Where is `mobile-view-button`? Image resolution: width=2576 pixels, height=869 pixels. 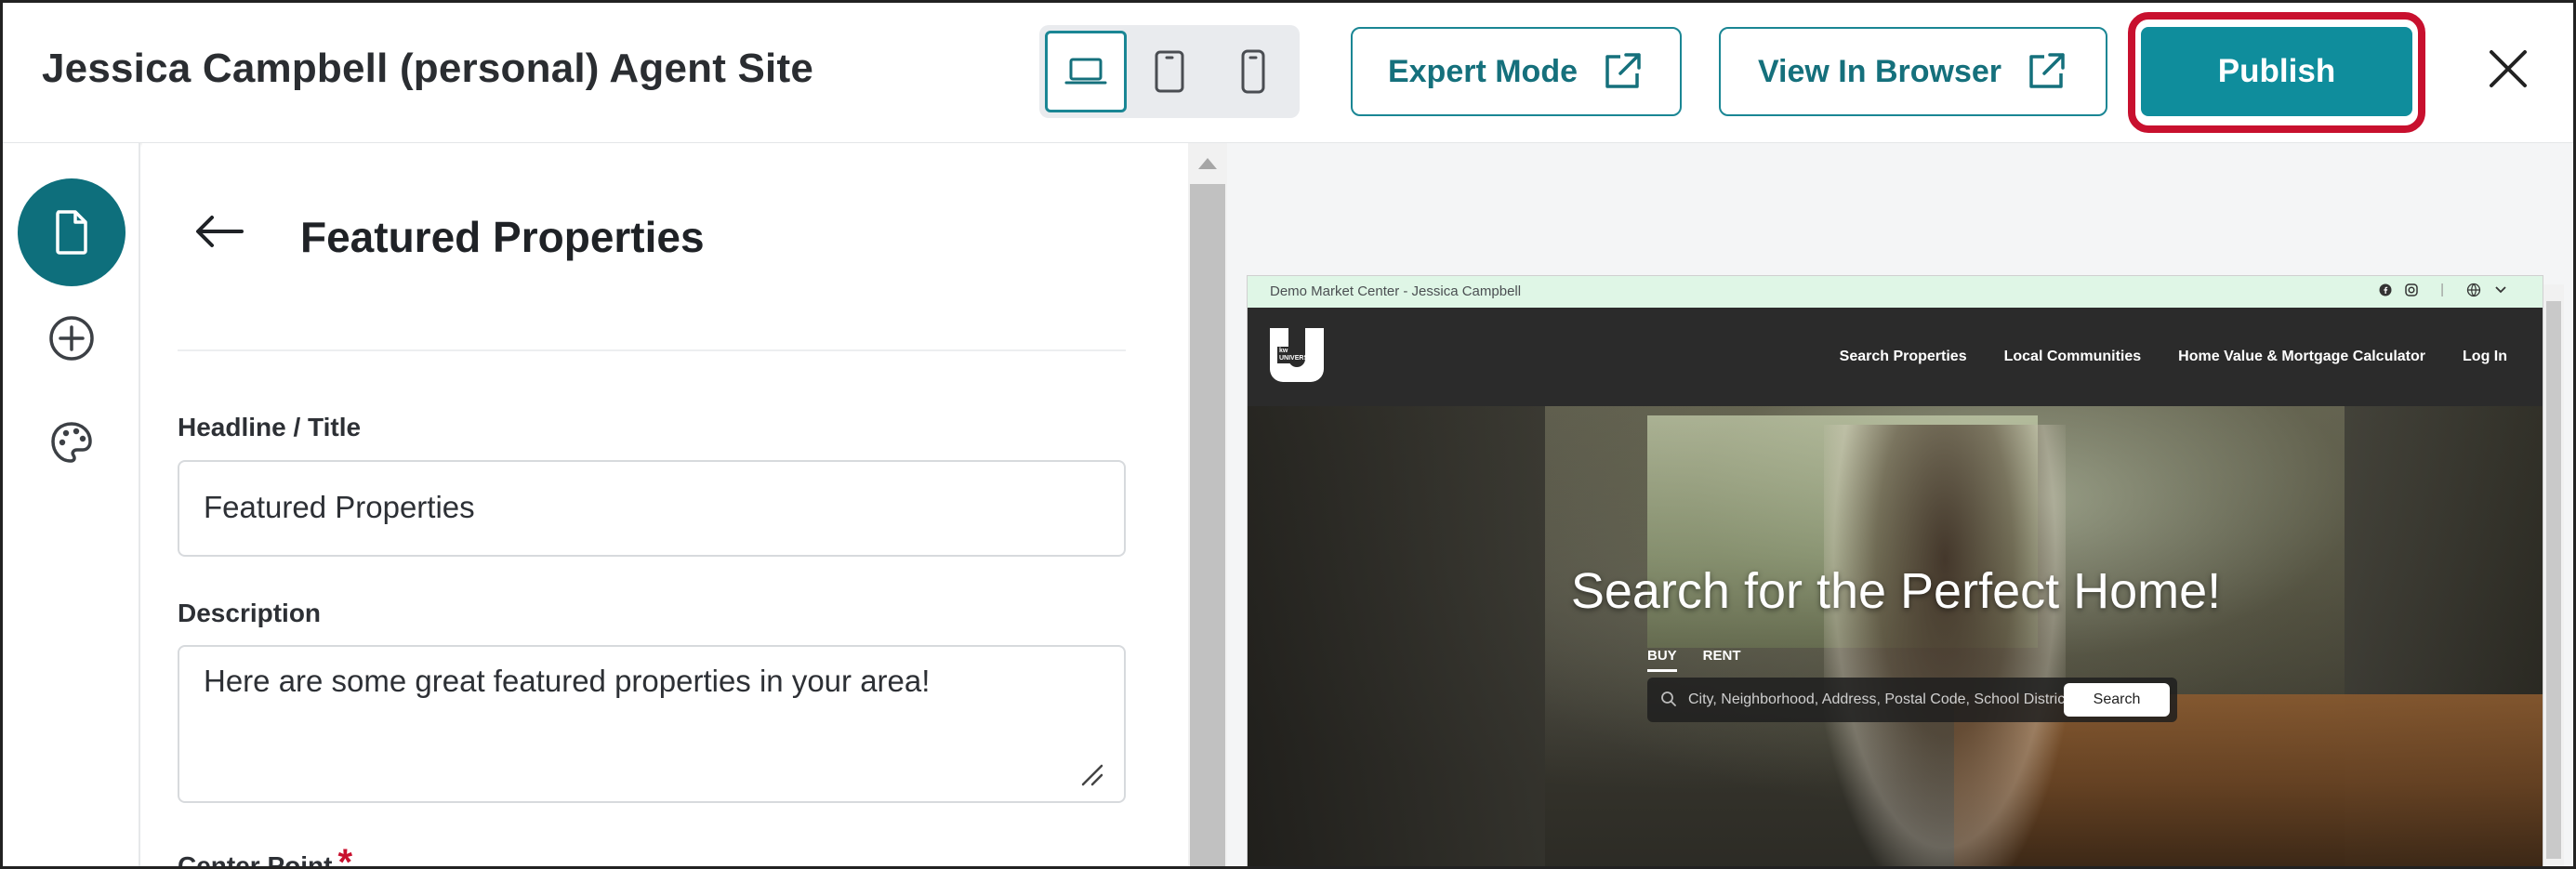
mobile-view-button is located at coordinates (1253, 71).